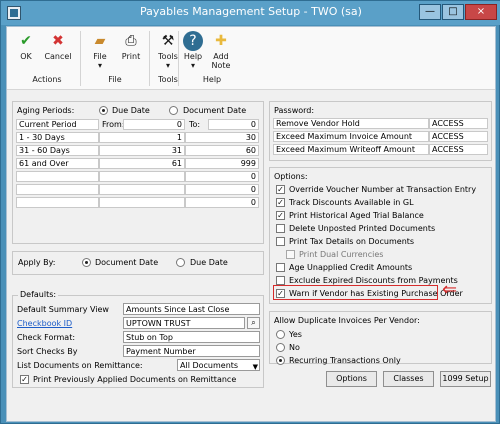 The height and width of the screenshot is (424, 500). I want to click on cancel-button: ✖ Cancel, so click(58, 46).